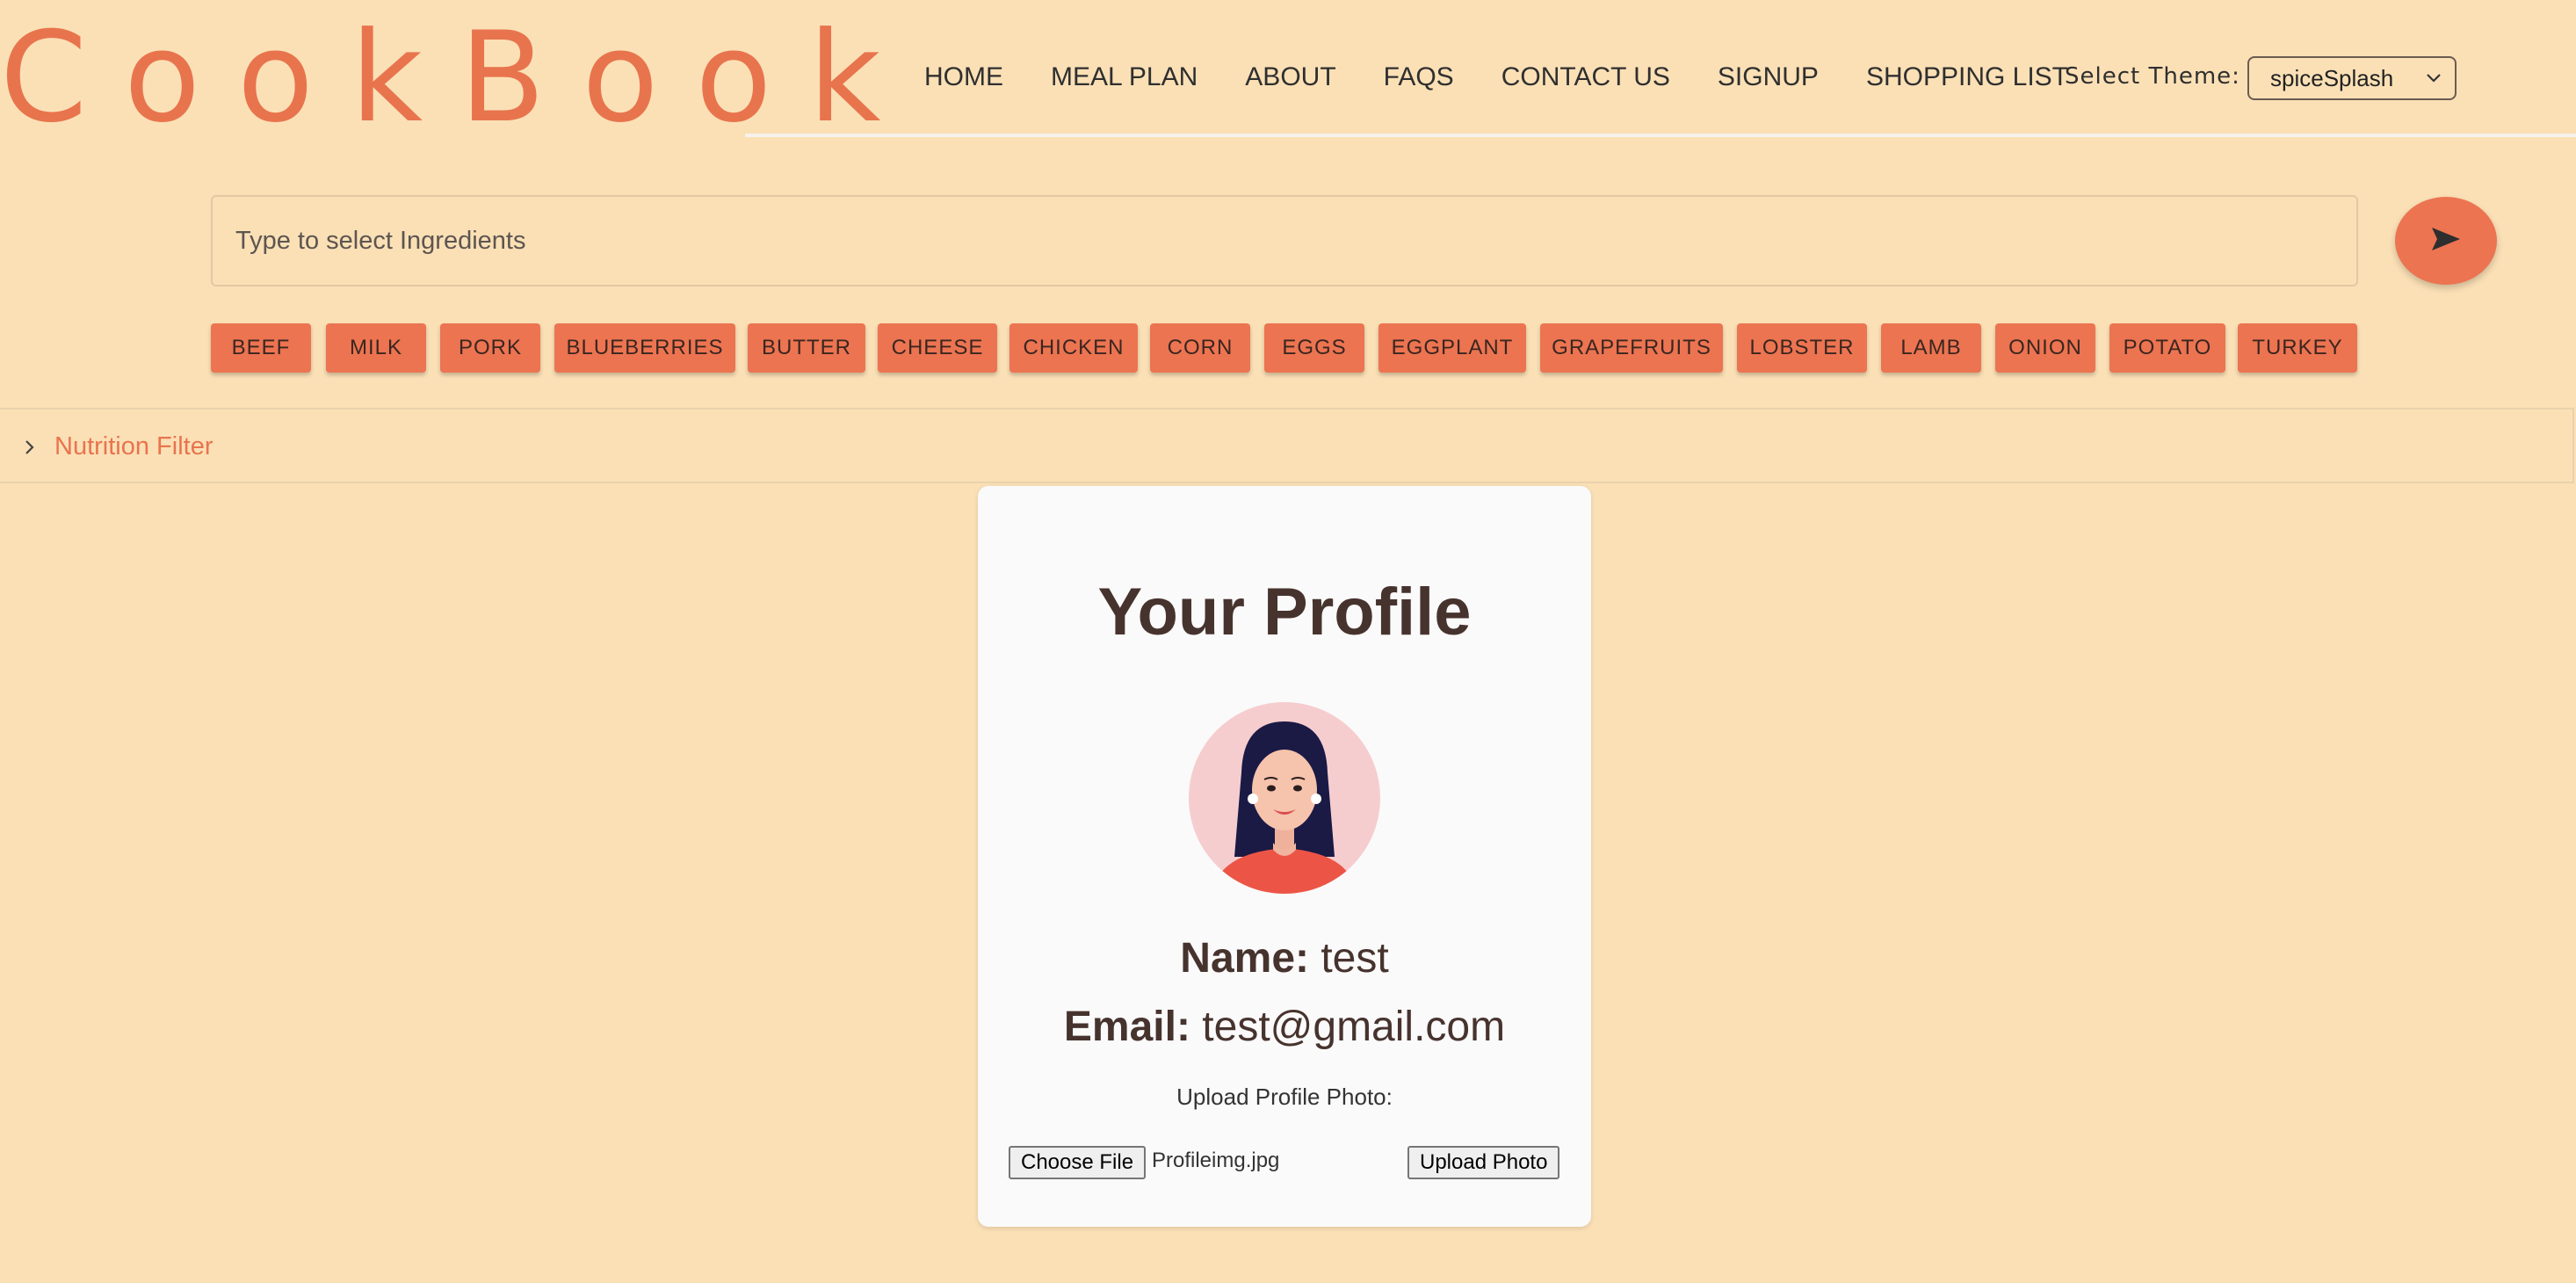  What do you see at coordinates (2332, 78) in the screenshot?
I see `theme-select-value: spiceSplash` at bounding box center [2332, 78].